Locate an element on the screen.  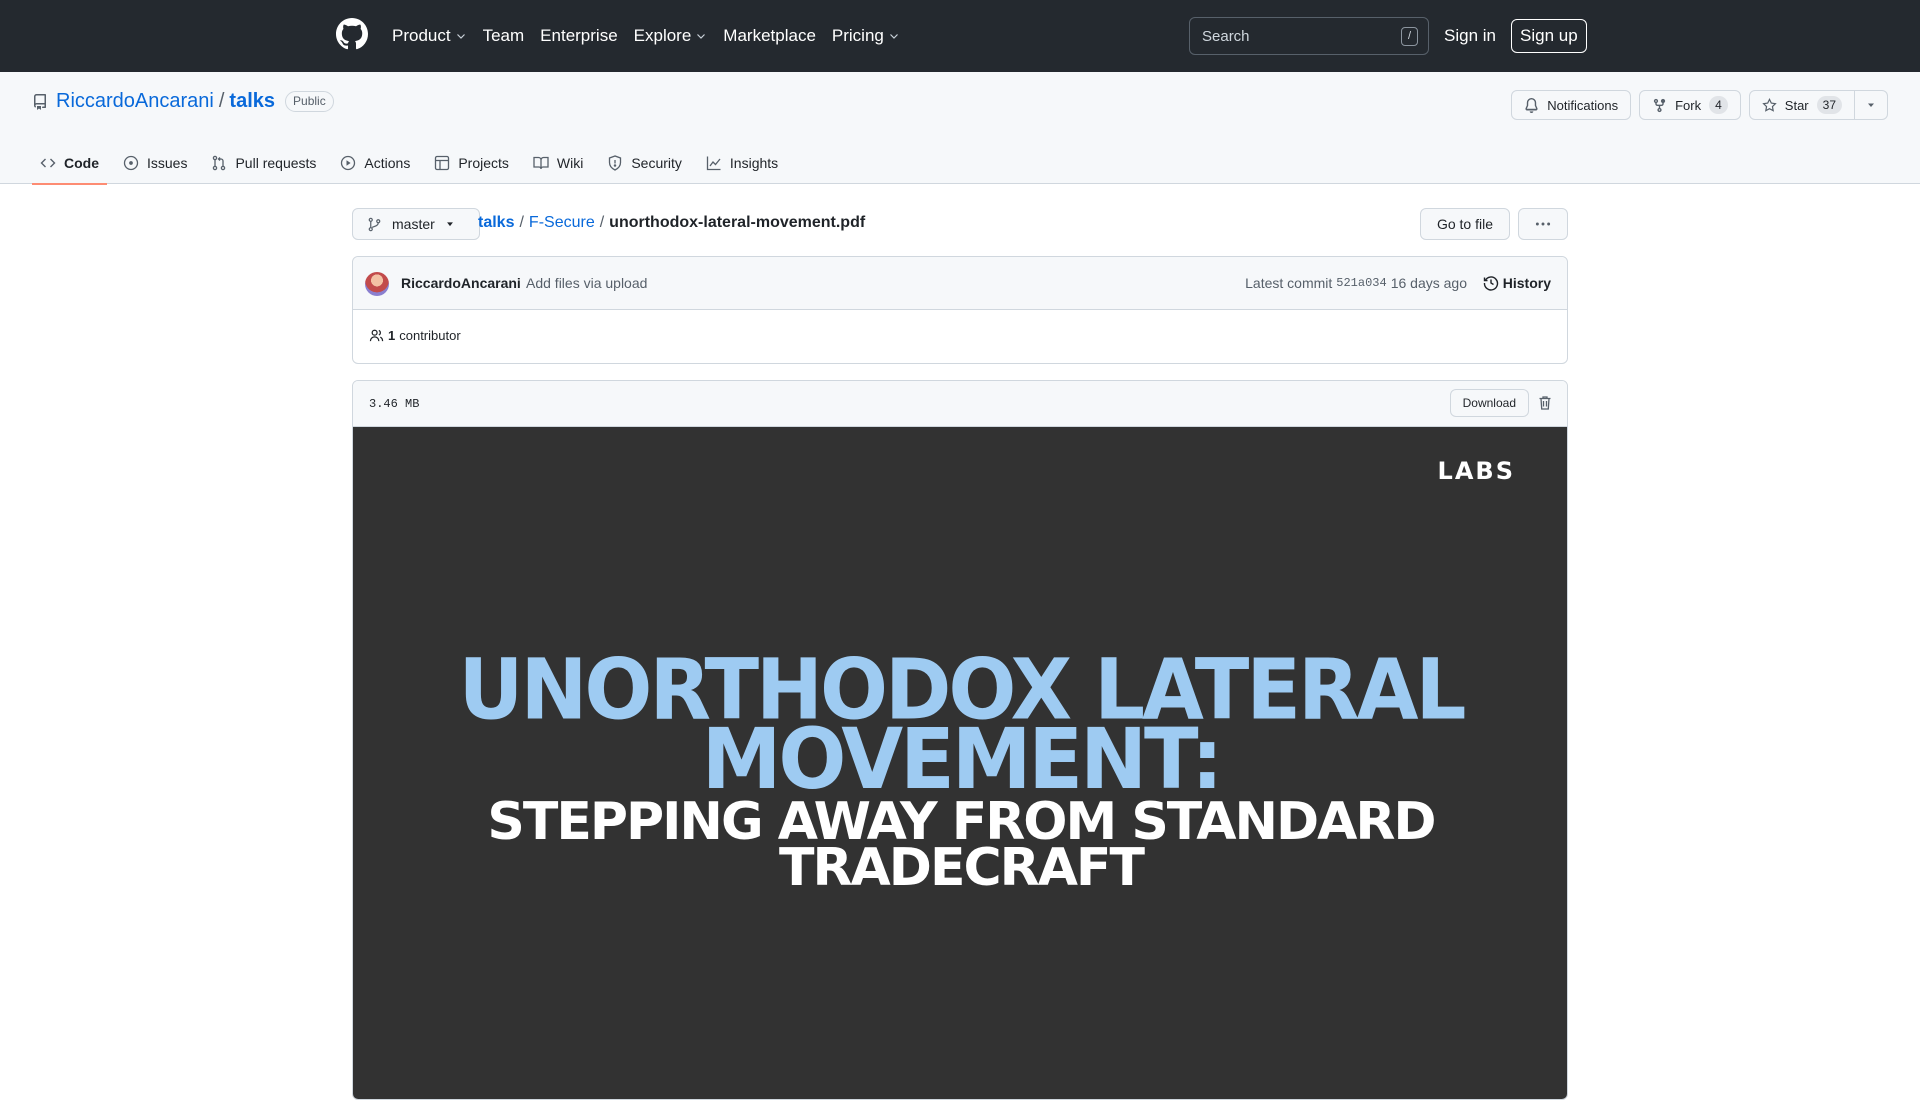
star-group: Star 37 is located at coordinates (1818, 105).